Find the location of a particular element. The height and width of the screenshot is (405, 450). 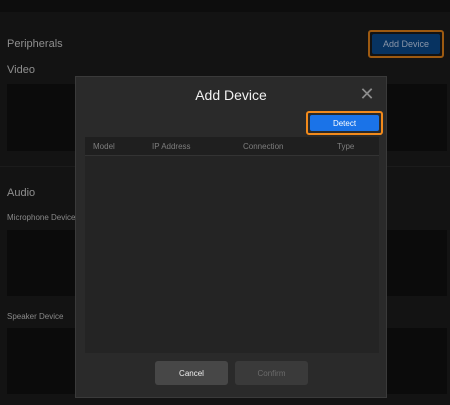

detect-label: Detect is located at coordinates (344, 123).